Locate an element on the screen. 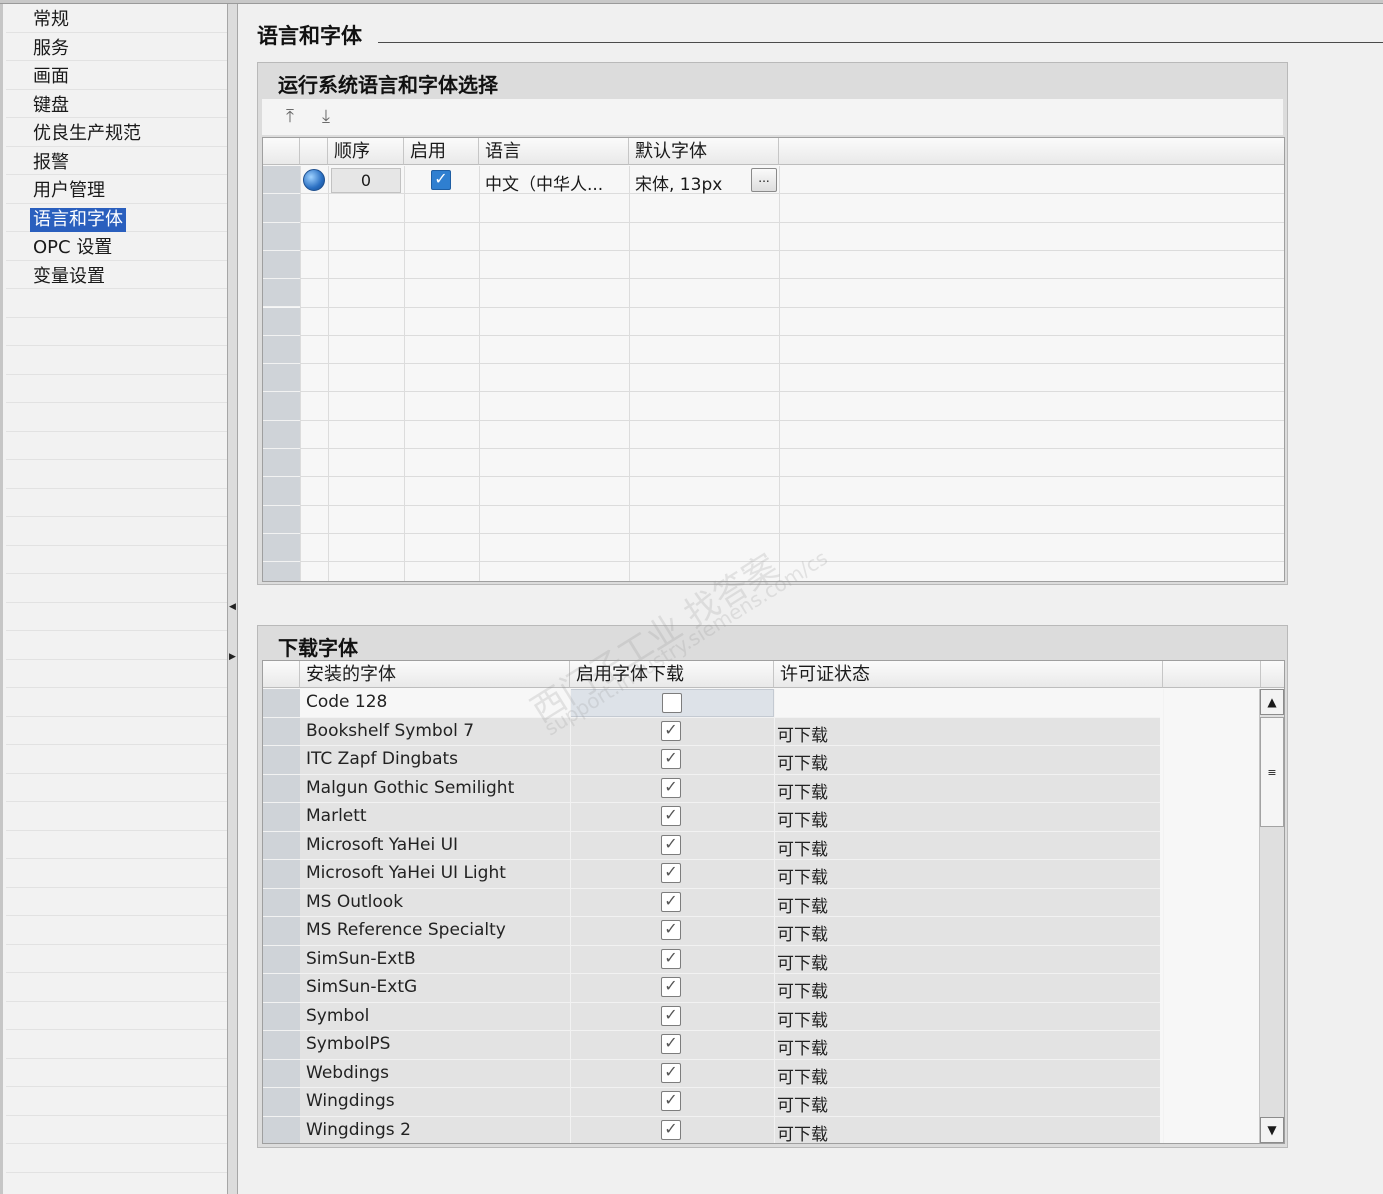  nav-item-1: 服务 is located at coordinates (51, 49).